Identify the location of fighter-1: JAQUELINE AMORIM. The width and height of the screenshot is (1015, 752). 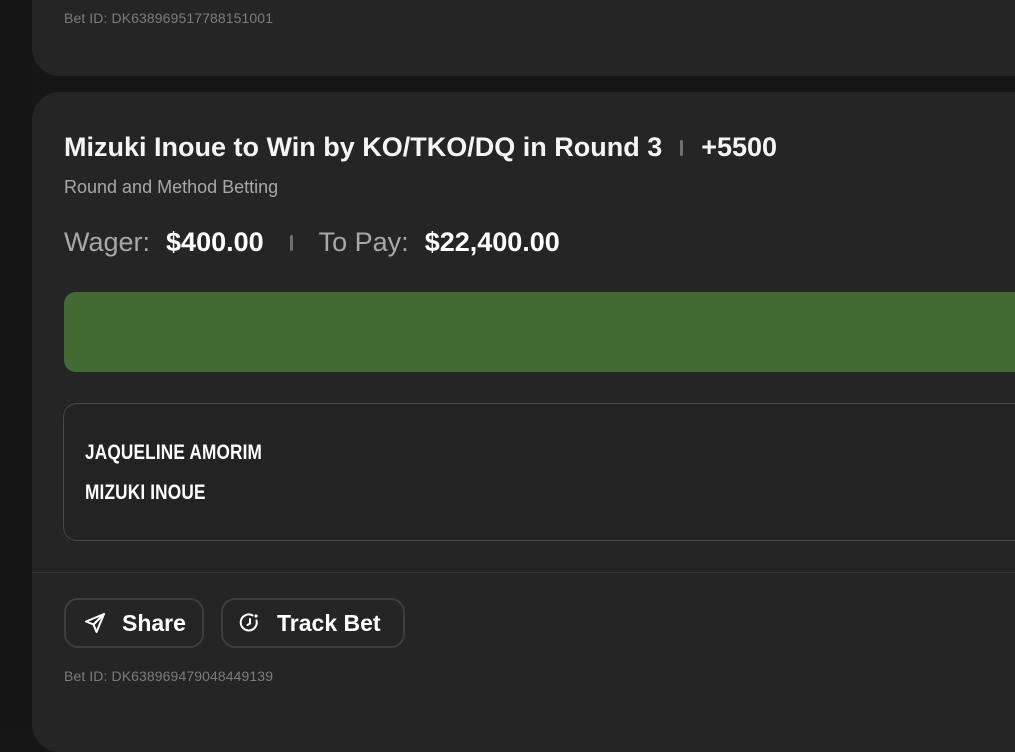
(174, 452).